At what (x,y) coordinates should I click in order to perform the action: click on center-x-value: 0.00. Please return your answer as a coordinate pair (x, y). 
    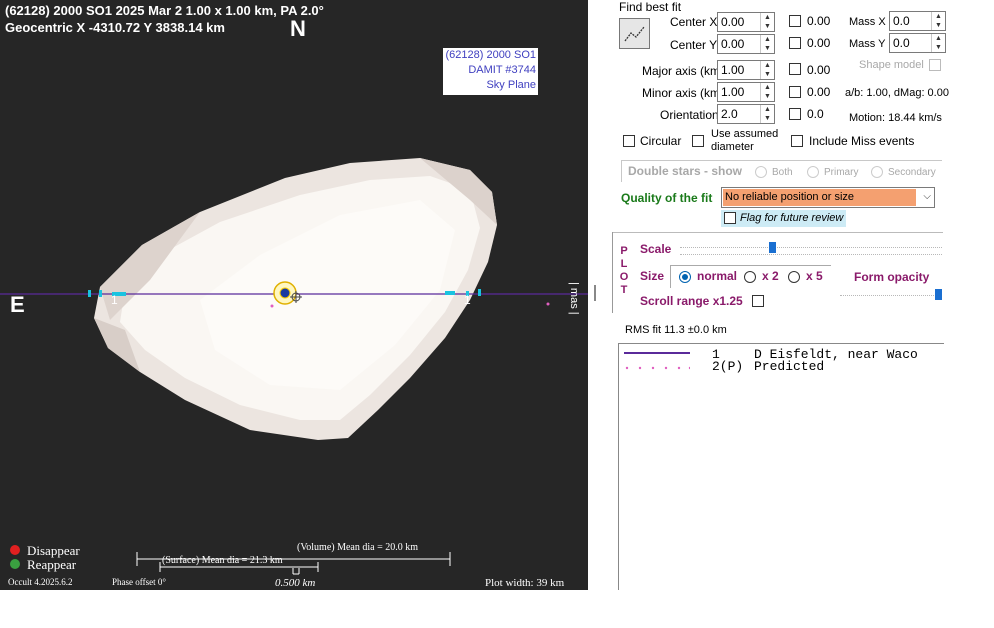
    Looking at the image, I should click on (733, 22).